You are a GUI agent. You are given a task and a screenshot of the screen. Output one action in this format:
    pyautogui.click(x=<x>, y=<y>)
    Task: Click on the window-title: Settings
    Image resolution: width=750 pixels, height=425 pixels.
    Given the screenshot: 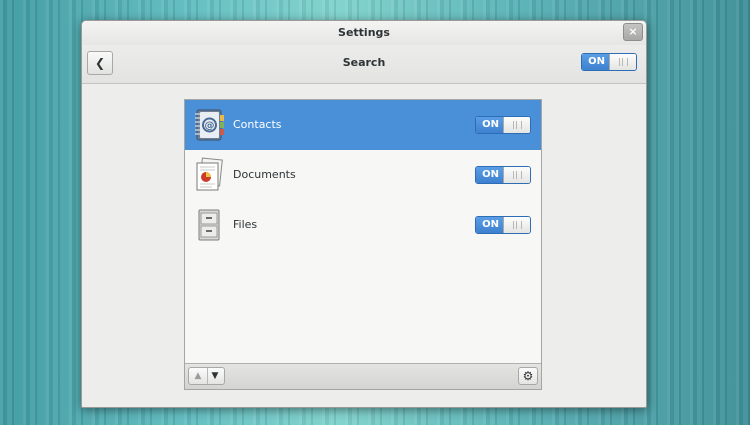 What is the action you would take?
    pyautogui.click(x=364, y=32)
    